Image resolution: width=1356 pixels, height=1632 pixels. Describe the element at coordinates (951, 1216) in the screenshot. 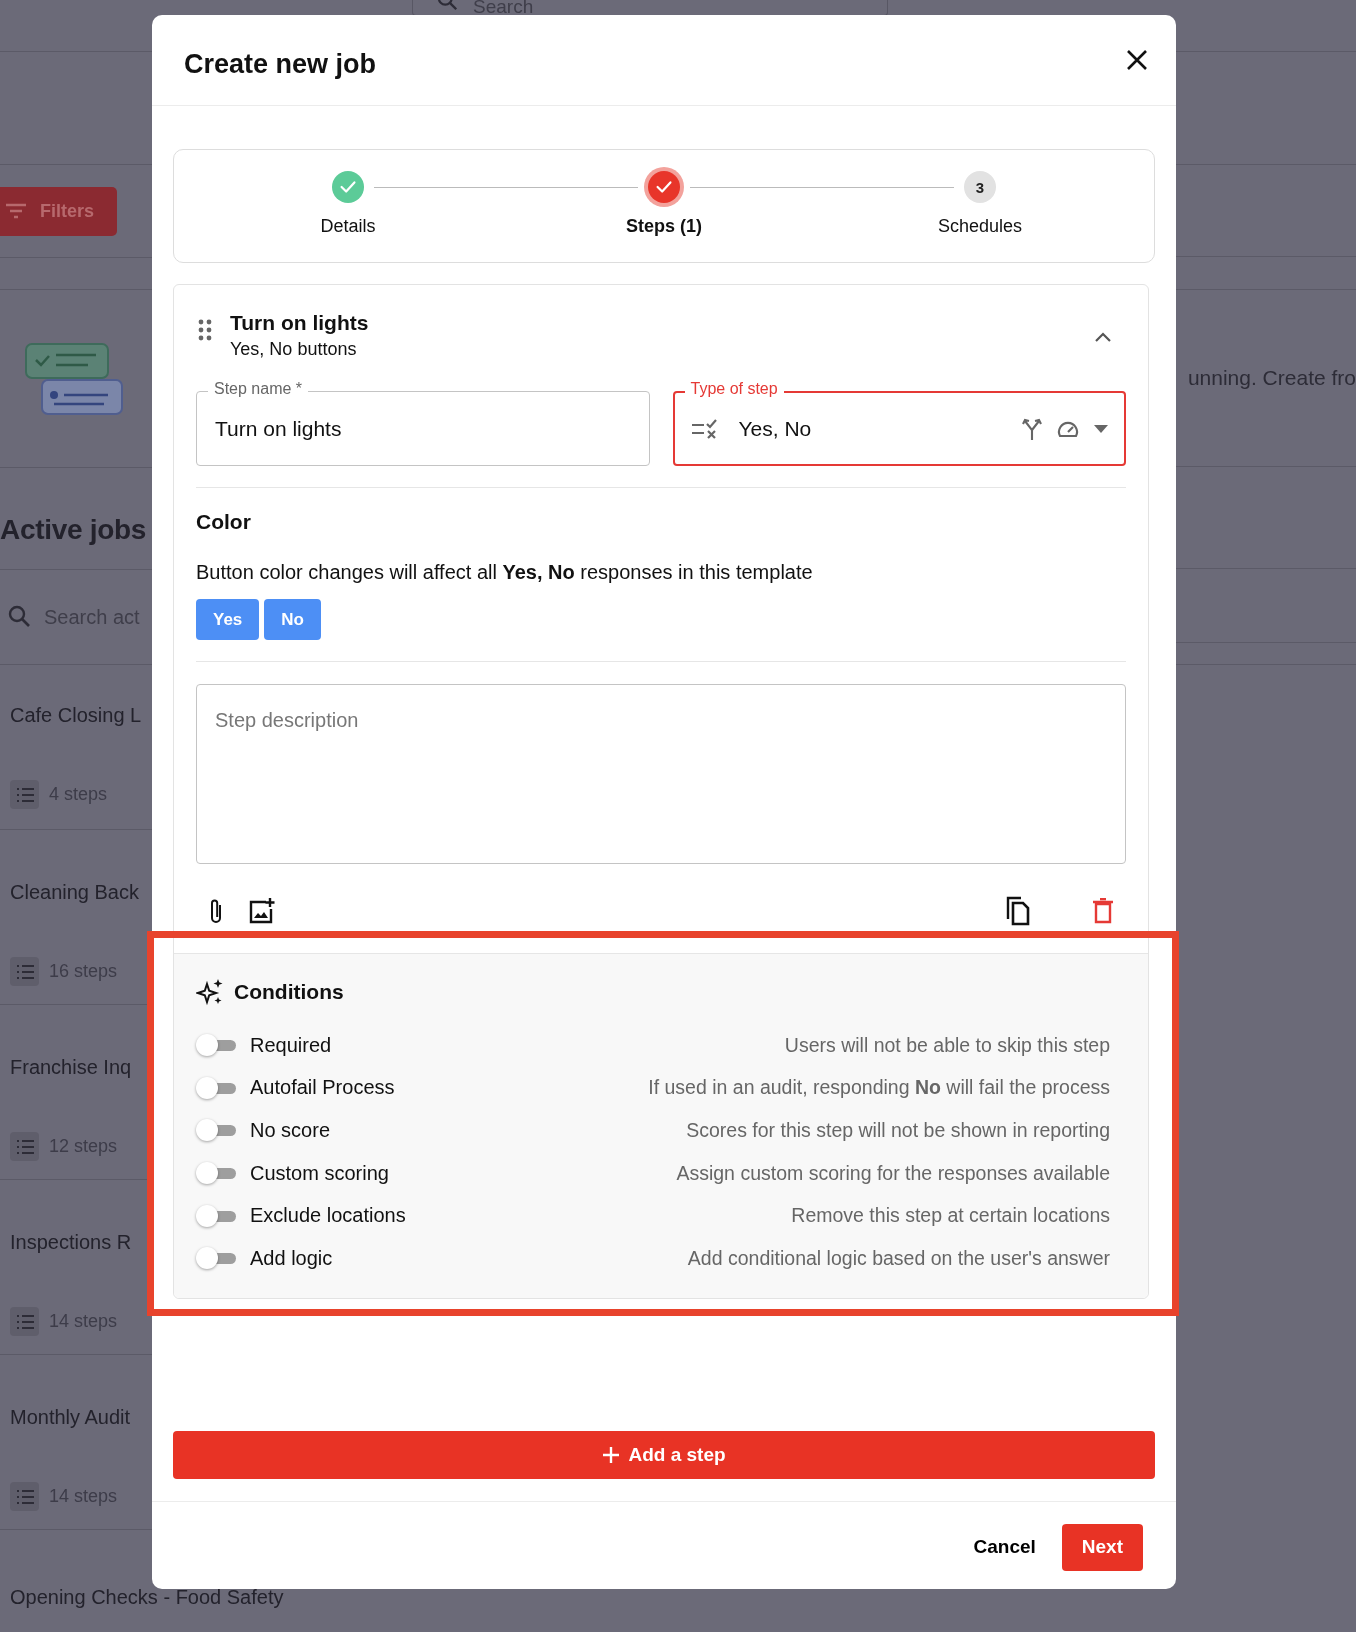

I see `condition-description: Remove this step at certain locations` at that location.